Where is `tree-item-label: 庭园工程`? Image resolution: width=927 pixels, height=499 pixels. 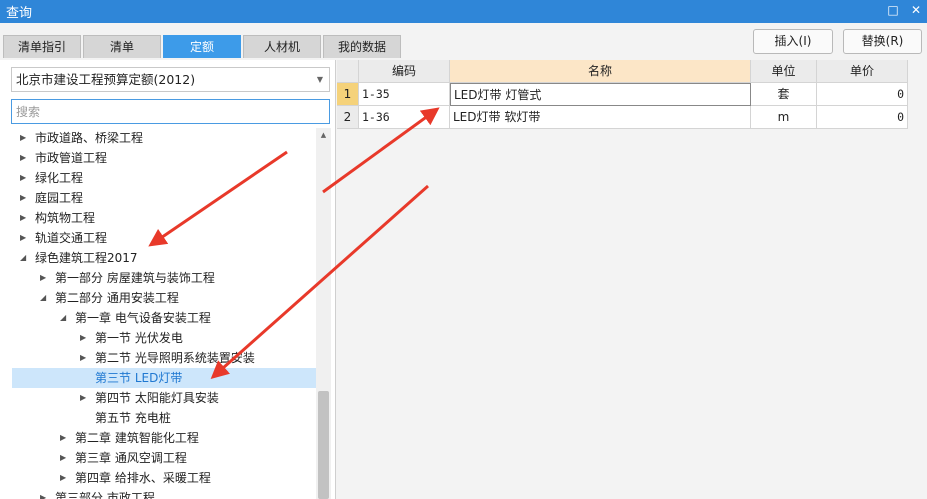
tree-item-label: 庭园工程 is located at coordinates (59, 198).